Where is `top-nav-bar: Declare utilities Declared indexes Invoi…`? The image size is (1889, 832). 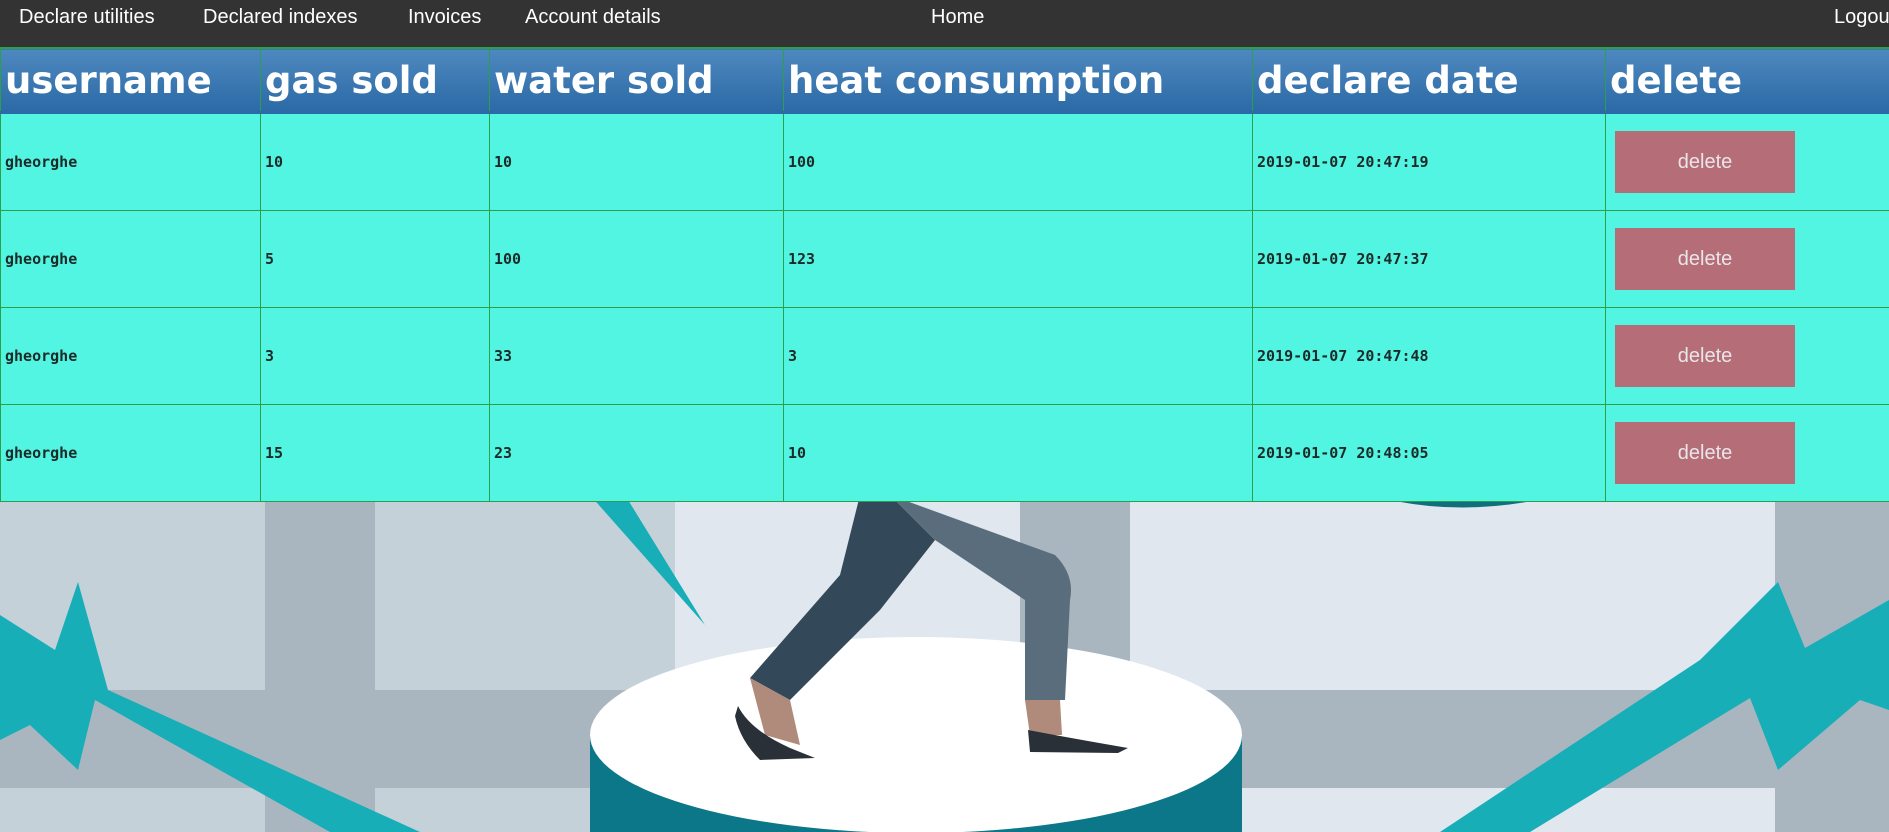
top-nav-bar: Declare utilities Declared indexes Invoi… is located at coordinates (944, 24).